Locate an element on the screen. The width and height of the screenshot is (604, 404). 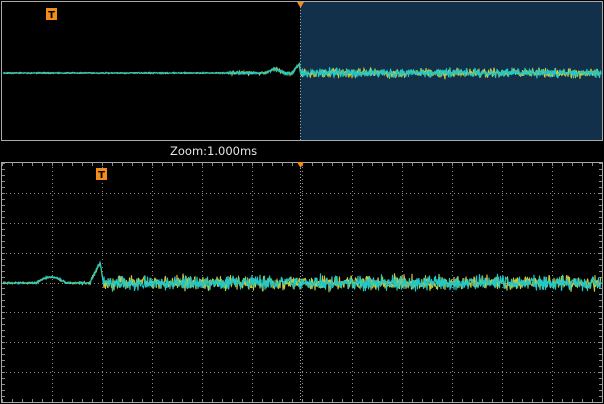
zoom-trigger-marker: T is located at coordinates (101, 174).